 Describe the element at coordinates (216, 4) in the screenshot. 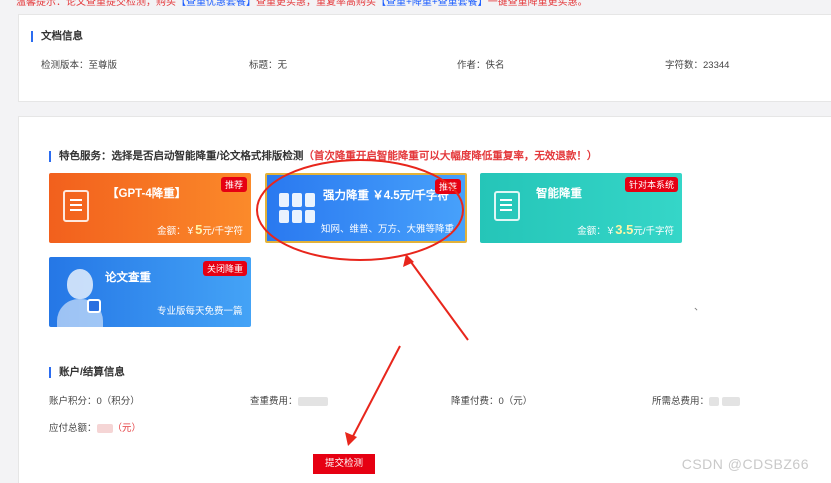

I see `notice-link-discount: 【查重优惠套餐】` at that location.